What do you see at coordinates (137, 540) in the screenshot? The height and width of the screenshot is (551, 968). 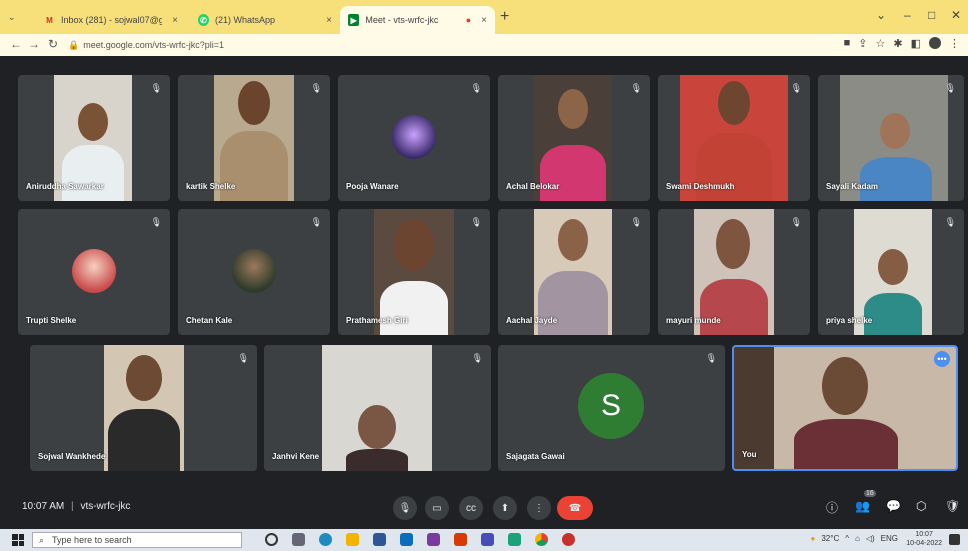 I see `taskbar-search: ⌕ Type here to search` at bounding box center [137, 540].